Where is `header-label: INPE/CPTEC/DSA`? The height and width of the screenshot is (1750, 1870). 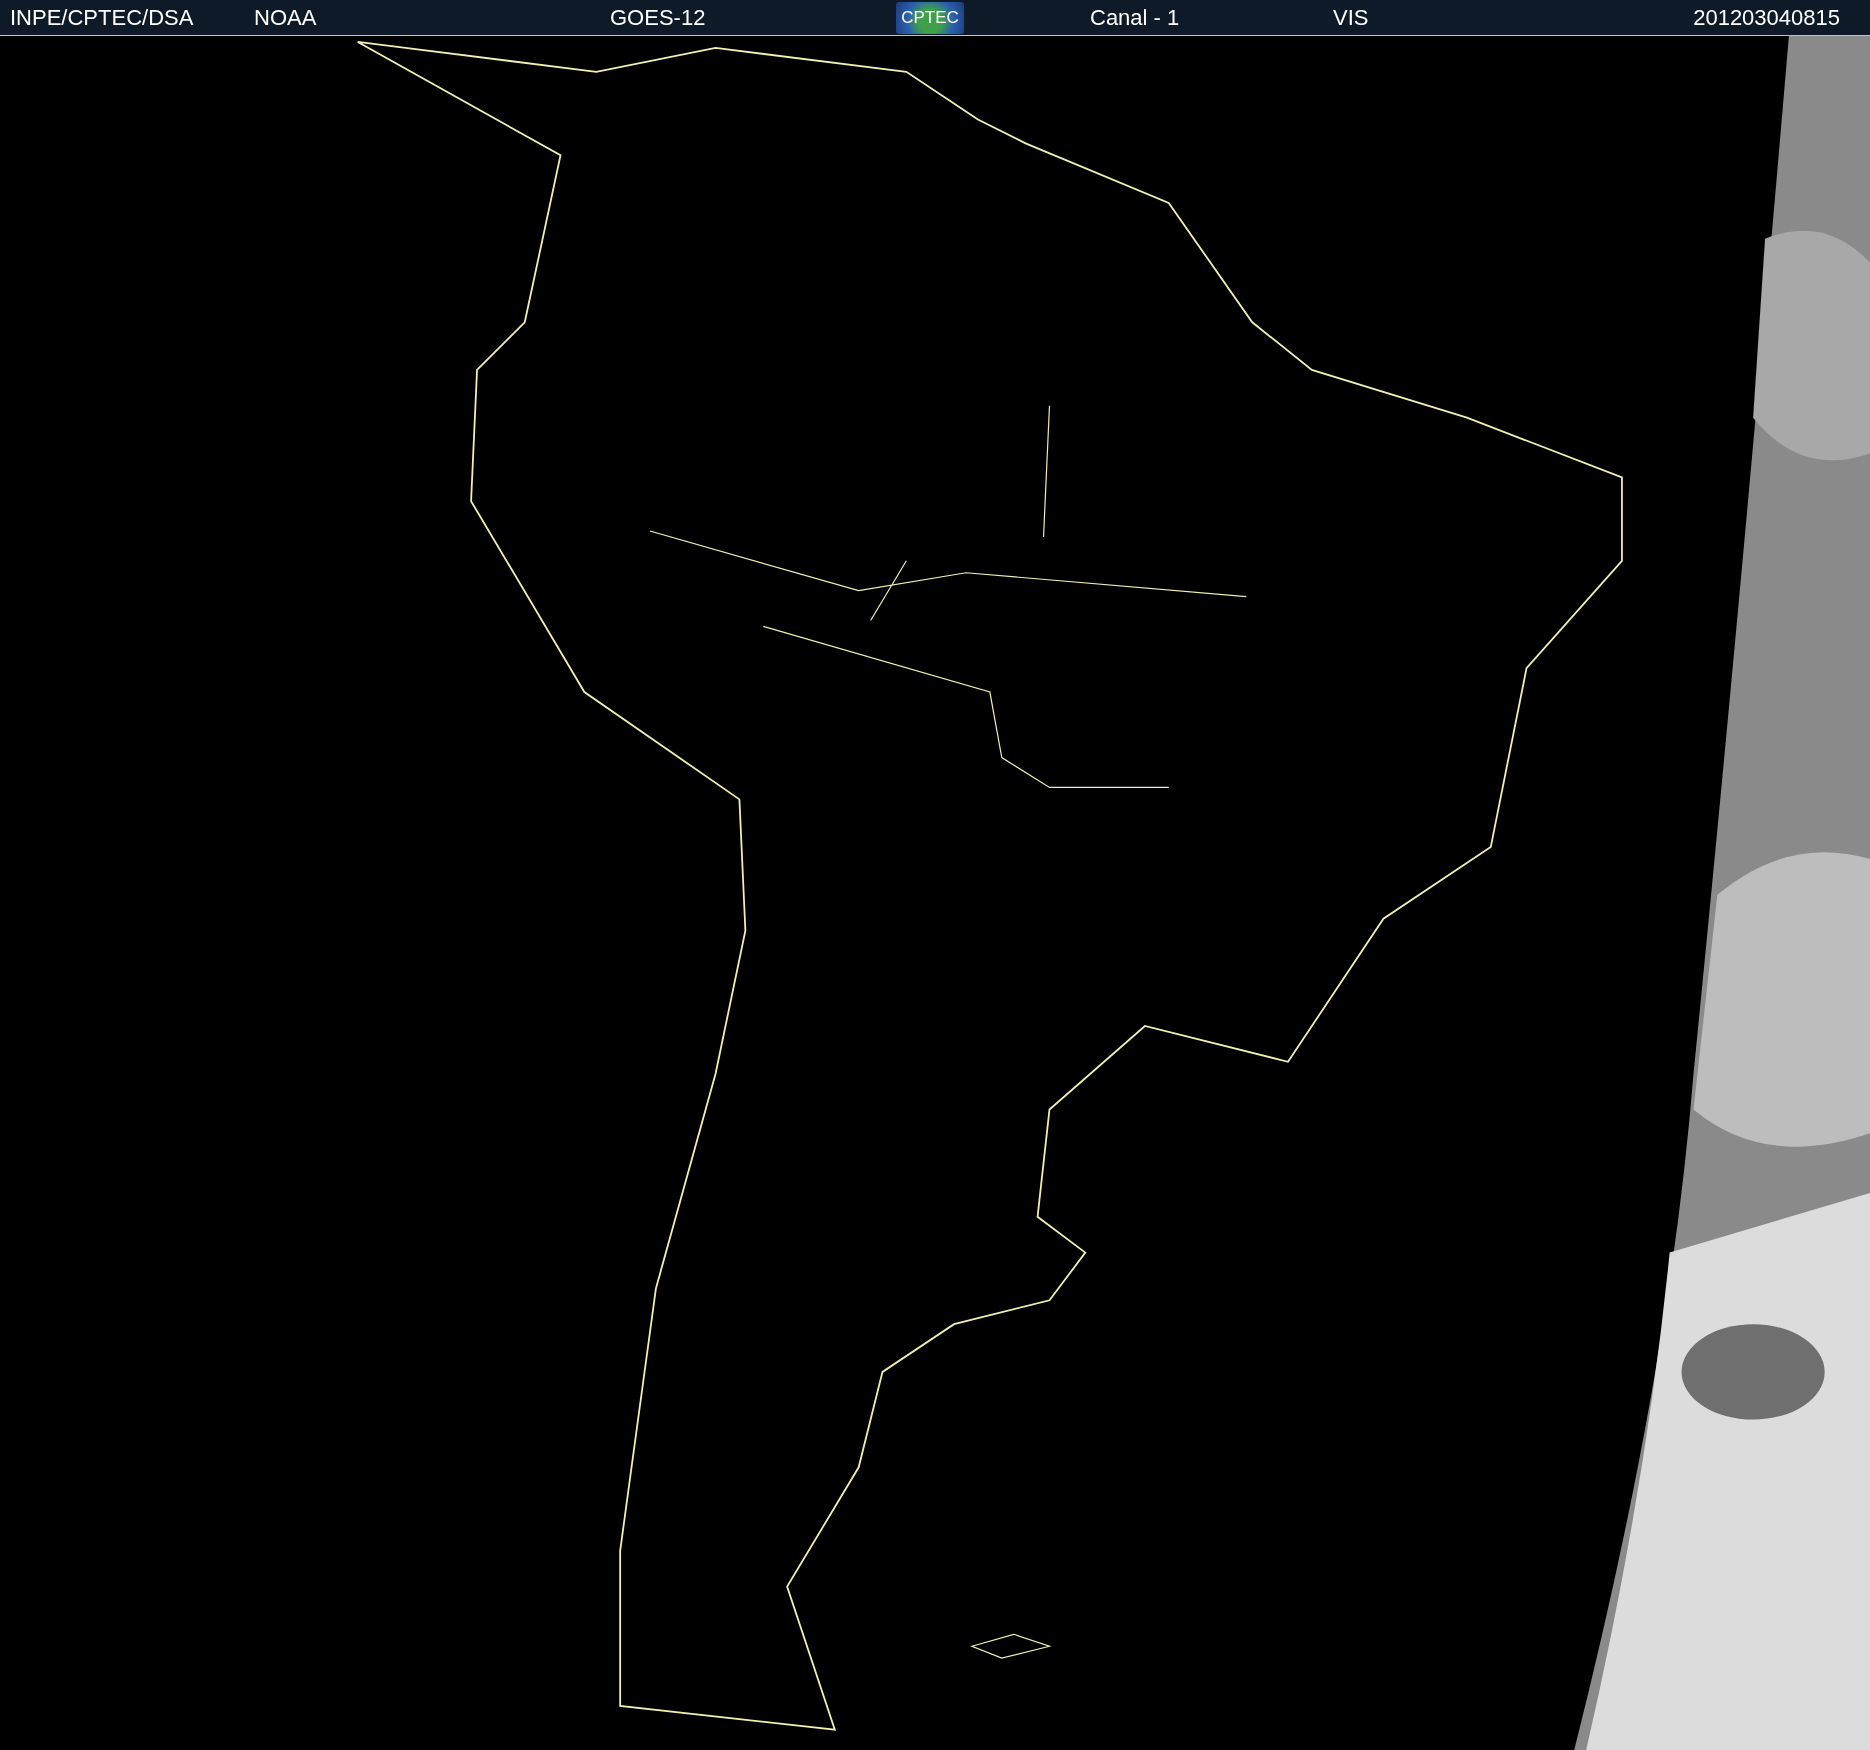
header-label: INPE/CPTEC/DSA is located at coordinates (102, 17).